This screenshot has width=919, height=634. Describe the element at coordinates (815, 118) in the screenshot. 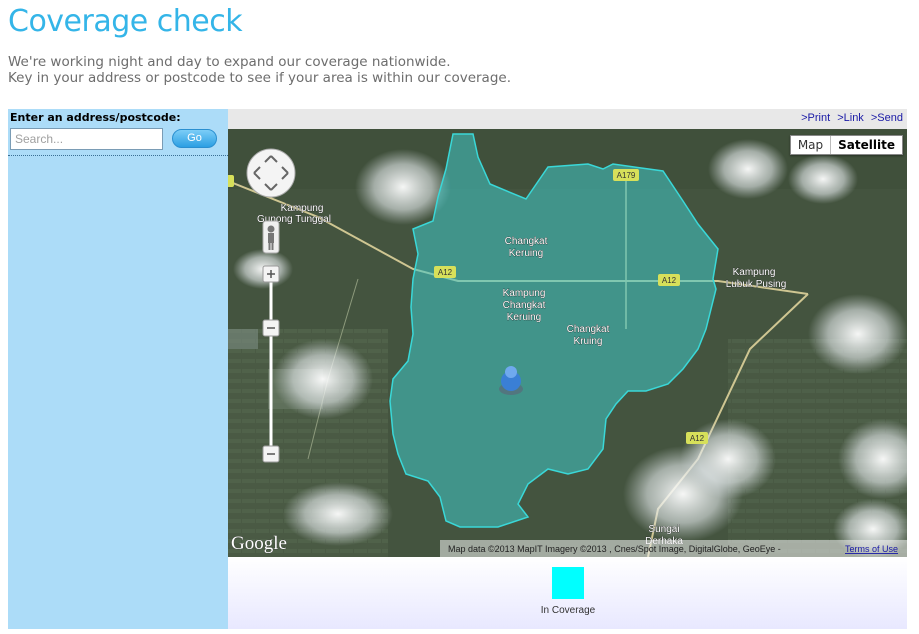

I see `print-link: >Print` at that location.